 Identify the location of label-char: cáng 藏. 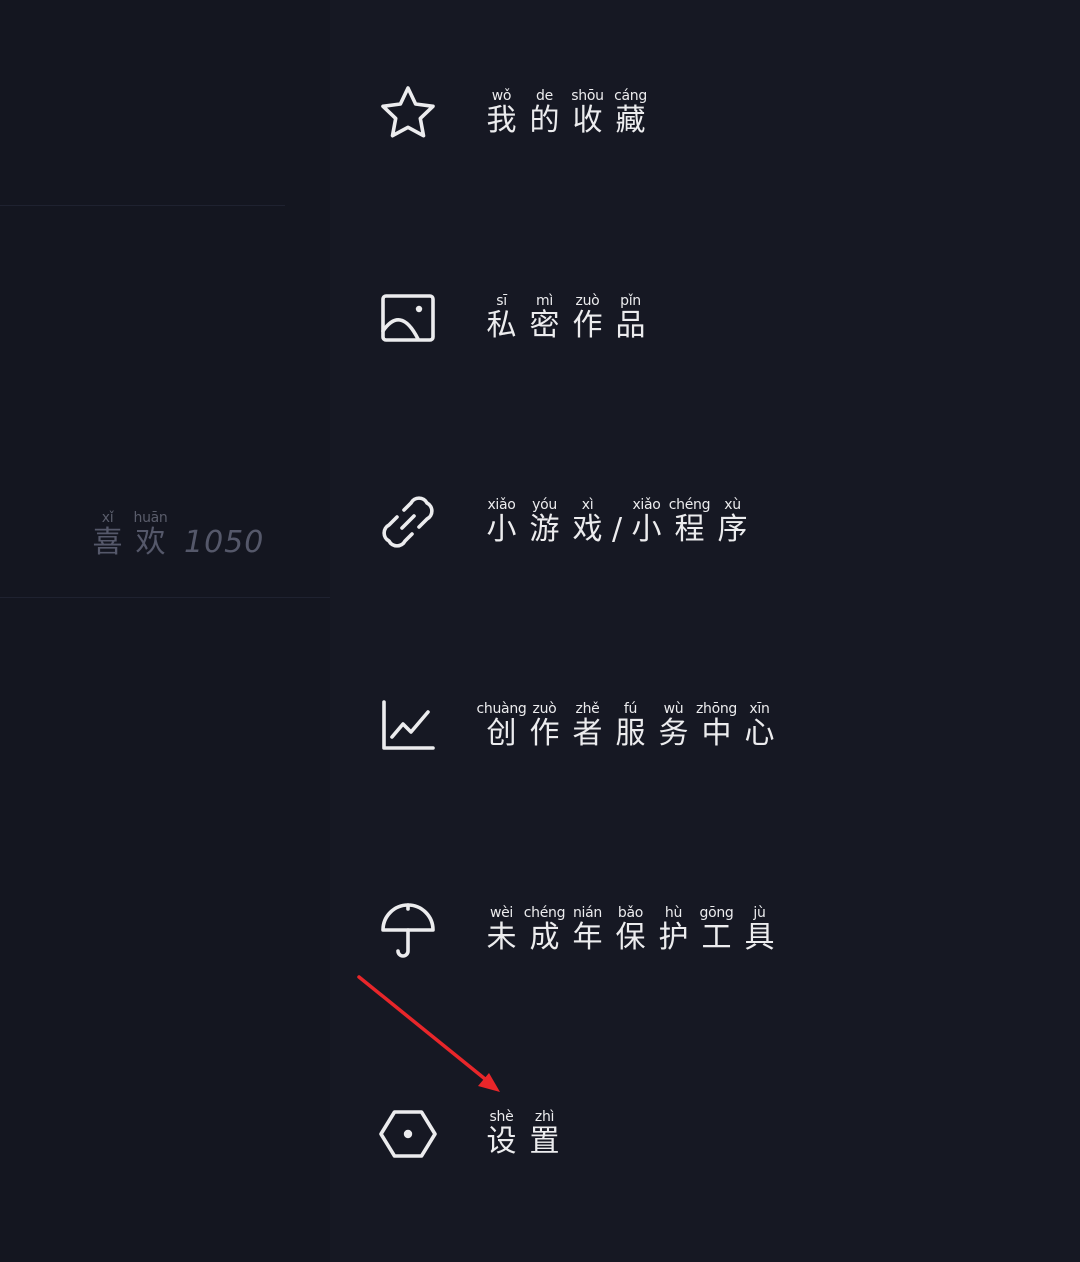
(630, 113).